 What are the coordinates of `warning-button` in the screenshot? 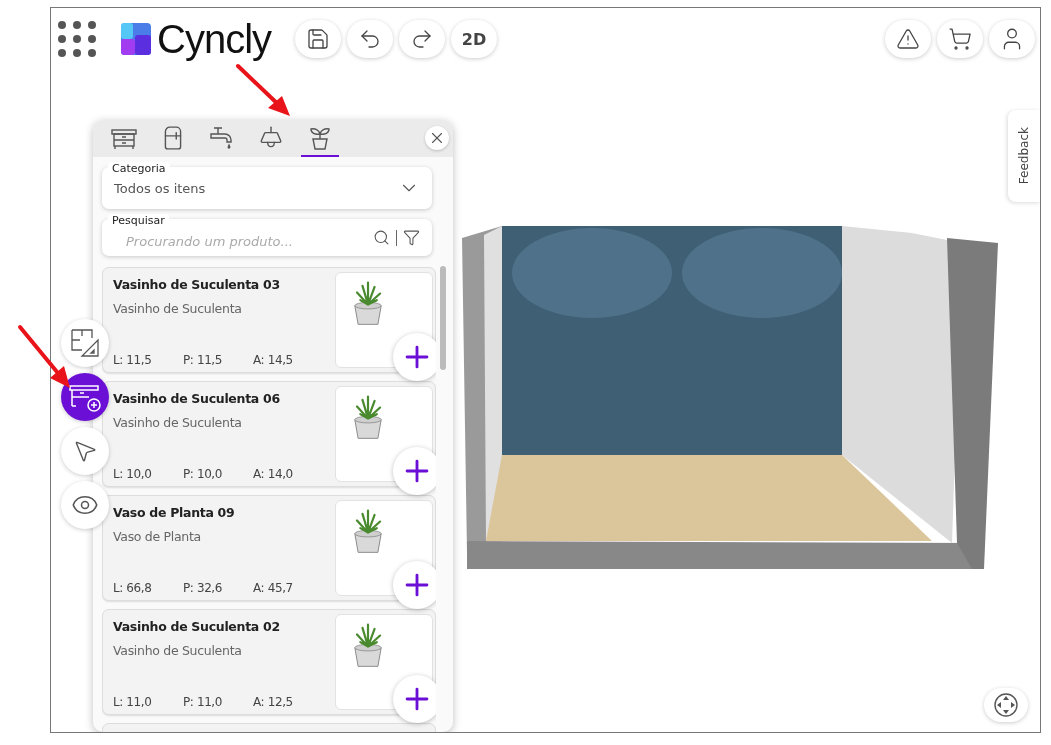 It's located at (908, 39).